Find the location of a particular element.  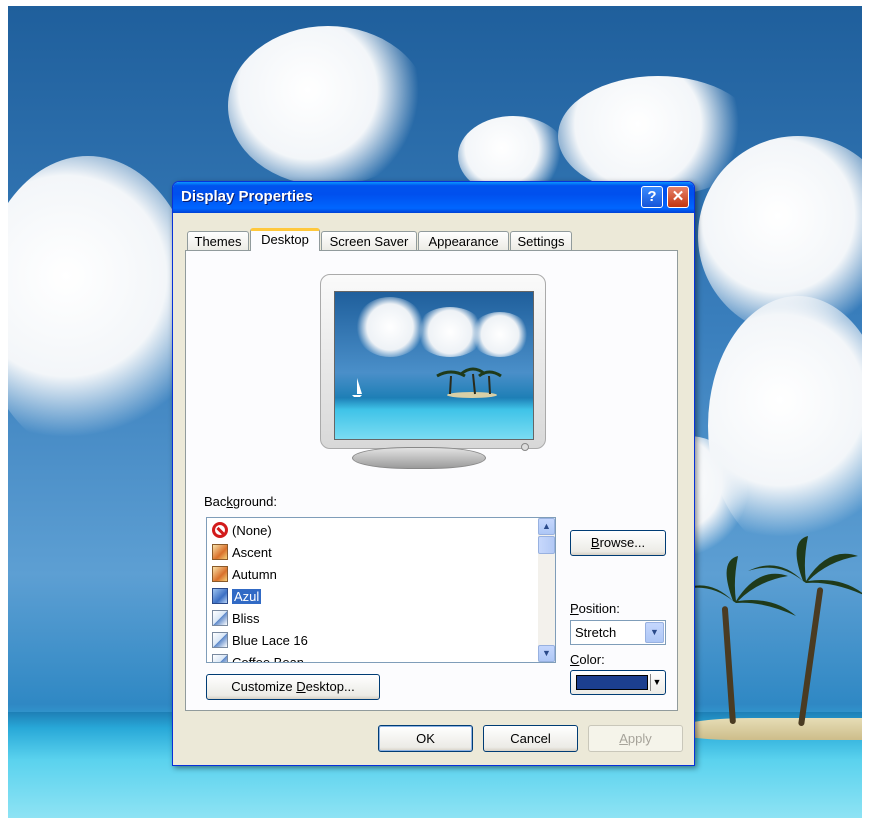

list-scrollbar: ▲ ▼ is located at coordinates (546, 590).